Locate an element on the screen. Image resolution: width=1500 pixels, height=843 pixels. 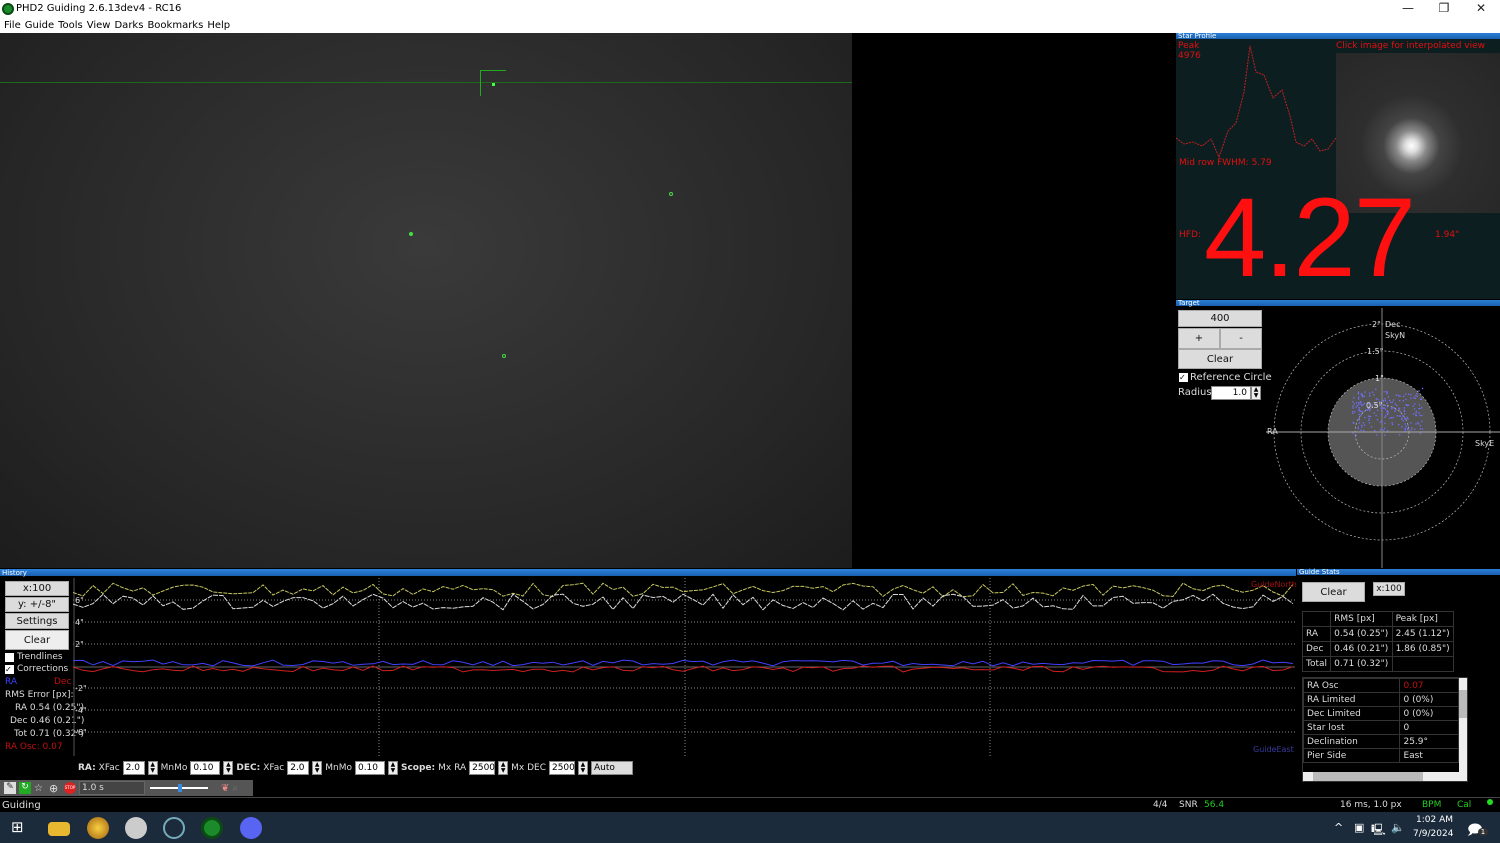
volume-icon: 🔈 is located at coordinates (1398, 827).